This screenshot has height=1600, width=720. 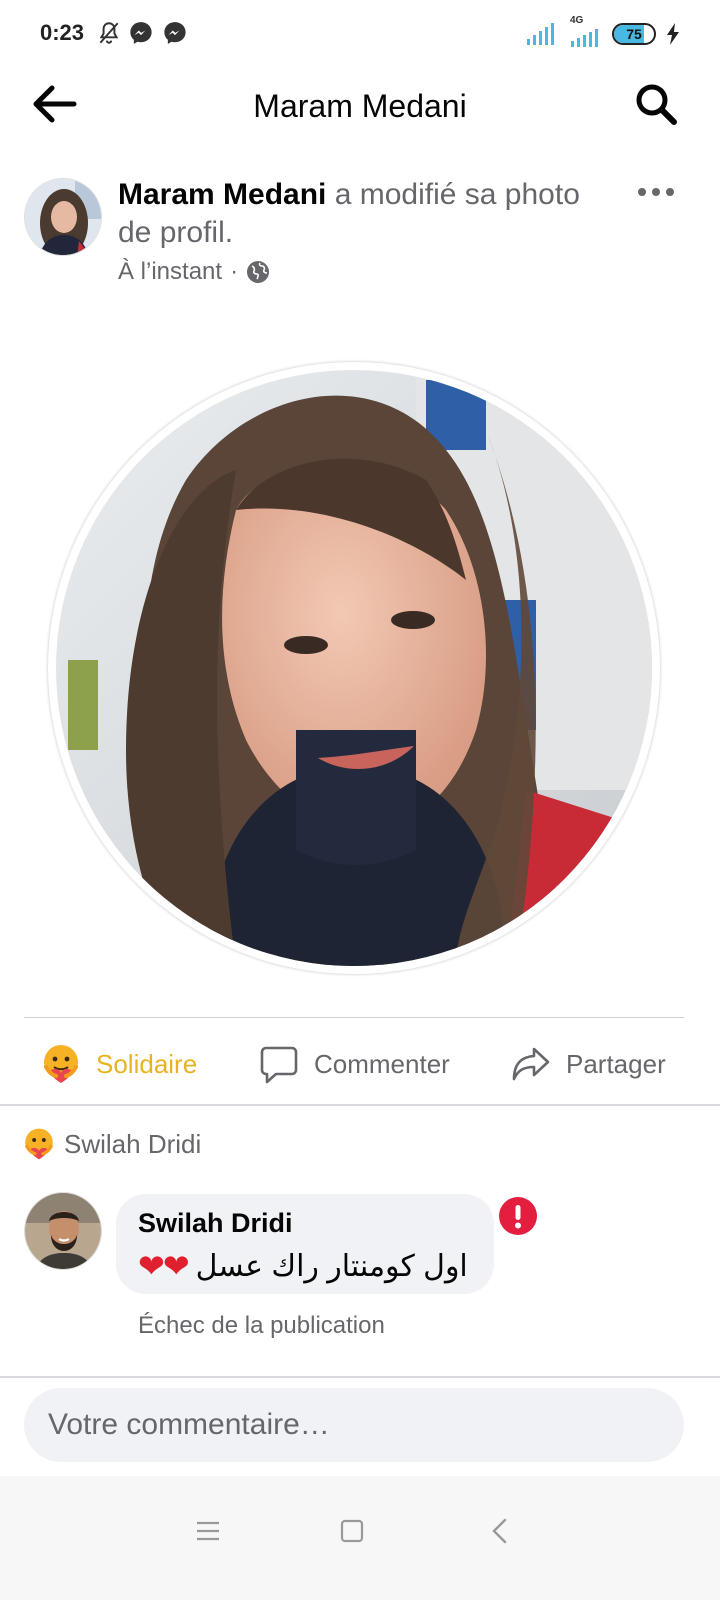 I want to click on home-square-icon, so click(x=352, y=1531).